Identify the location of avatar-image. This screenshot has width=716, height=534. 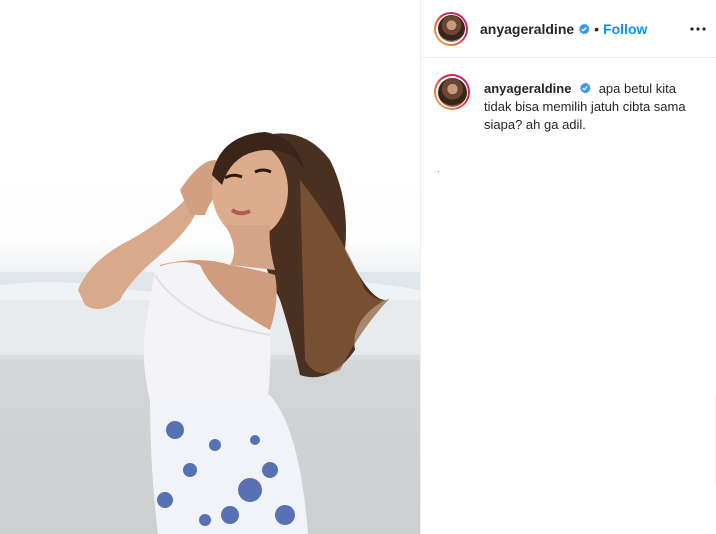
(451, 28).